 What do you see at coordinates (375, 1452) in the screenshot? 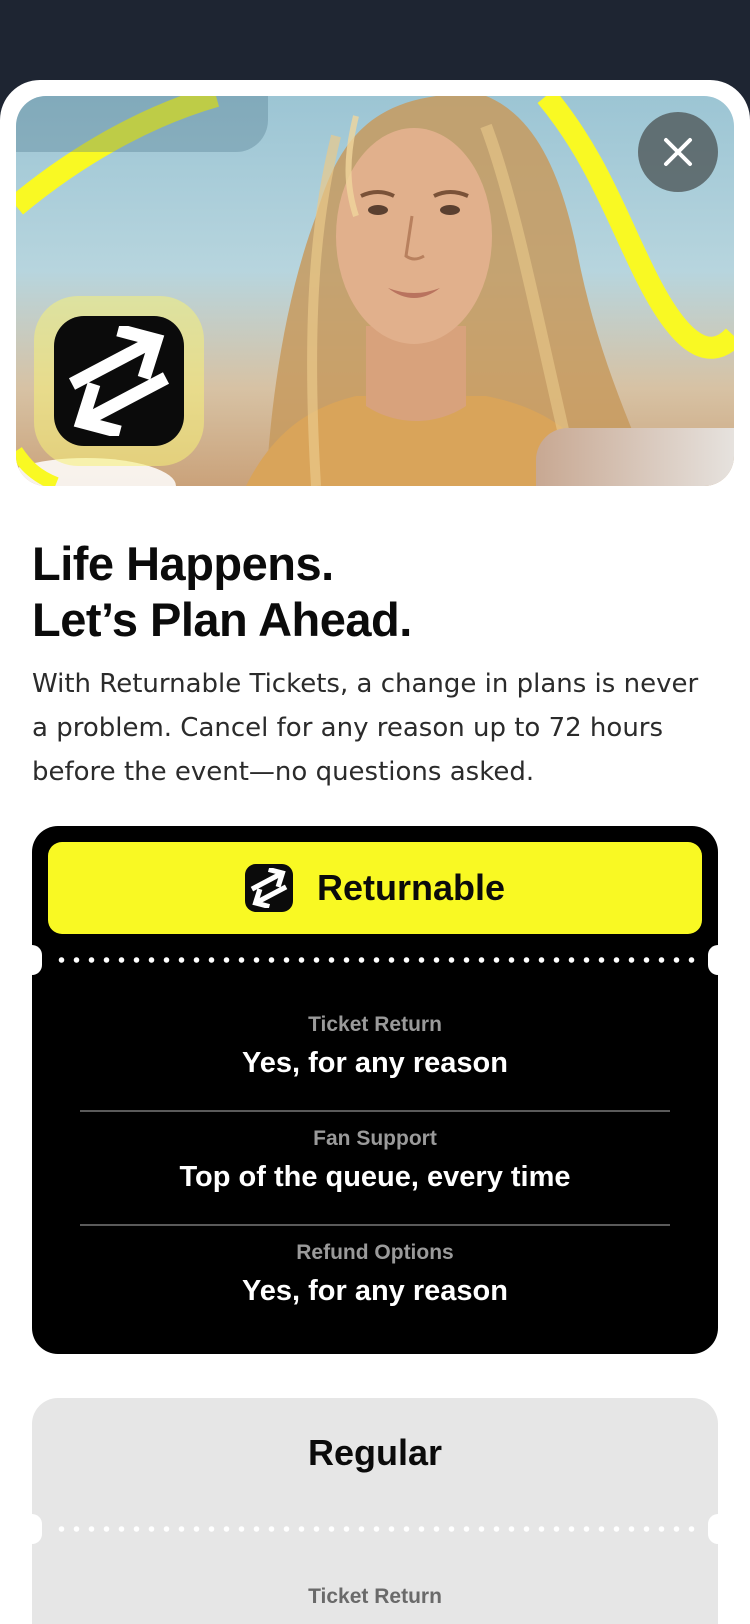
I see `regular-card-title: Regular` at bounding box center [375, 1452].